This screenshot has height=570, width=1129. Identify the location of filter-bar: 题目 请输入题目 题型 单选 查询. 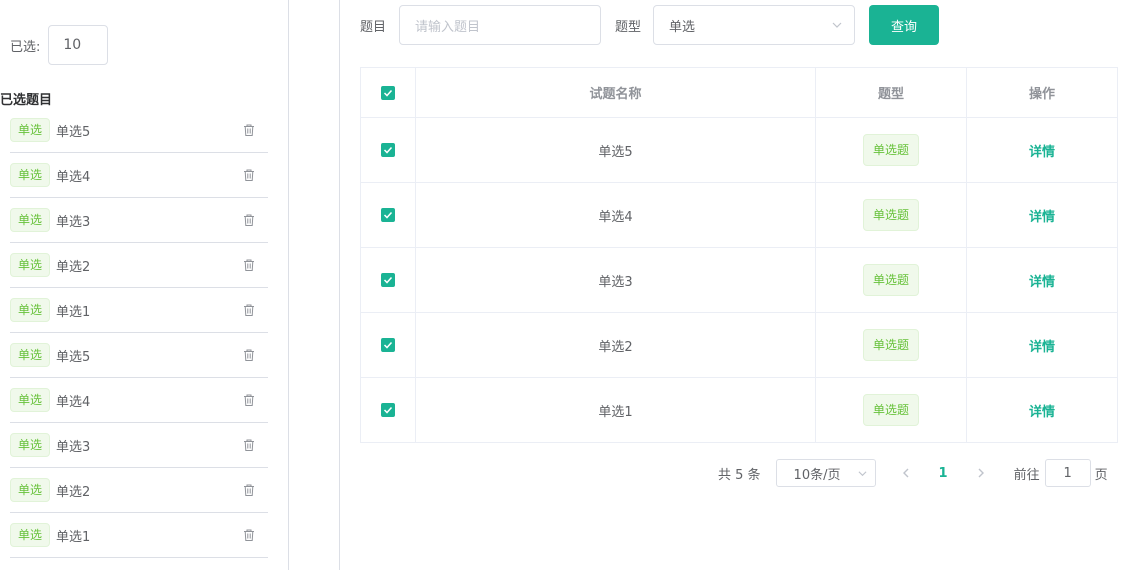
(650, 25).